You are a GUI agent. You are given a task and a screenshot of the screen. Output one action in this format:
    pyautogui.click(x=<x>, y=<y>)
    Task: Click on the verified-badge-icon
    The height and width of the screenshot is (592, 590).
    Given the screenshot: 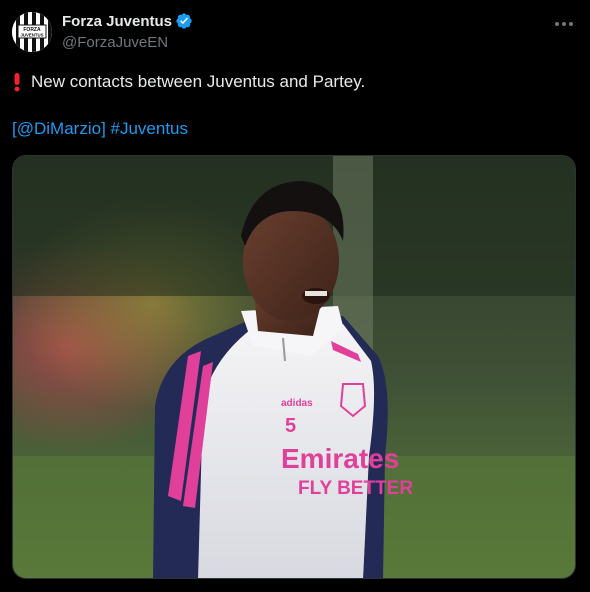 What is the action you would take?
    pyautogui.click(x=184, y=21)
    